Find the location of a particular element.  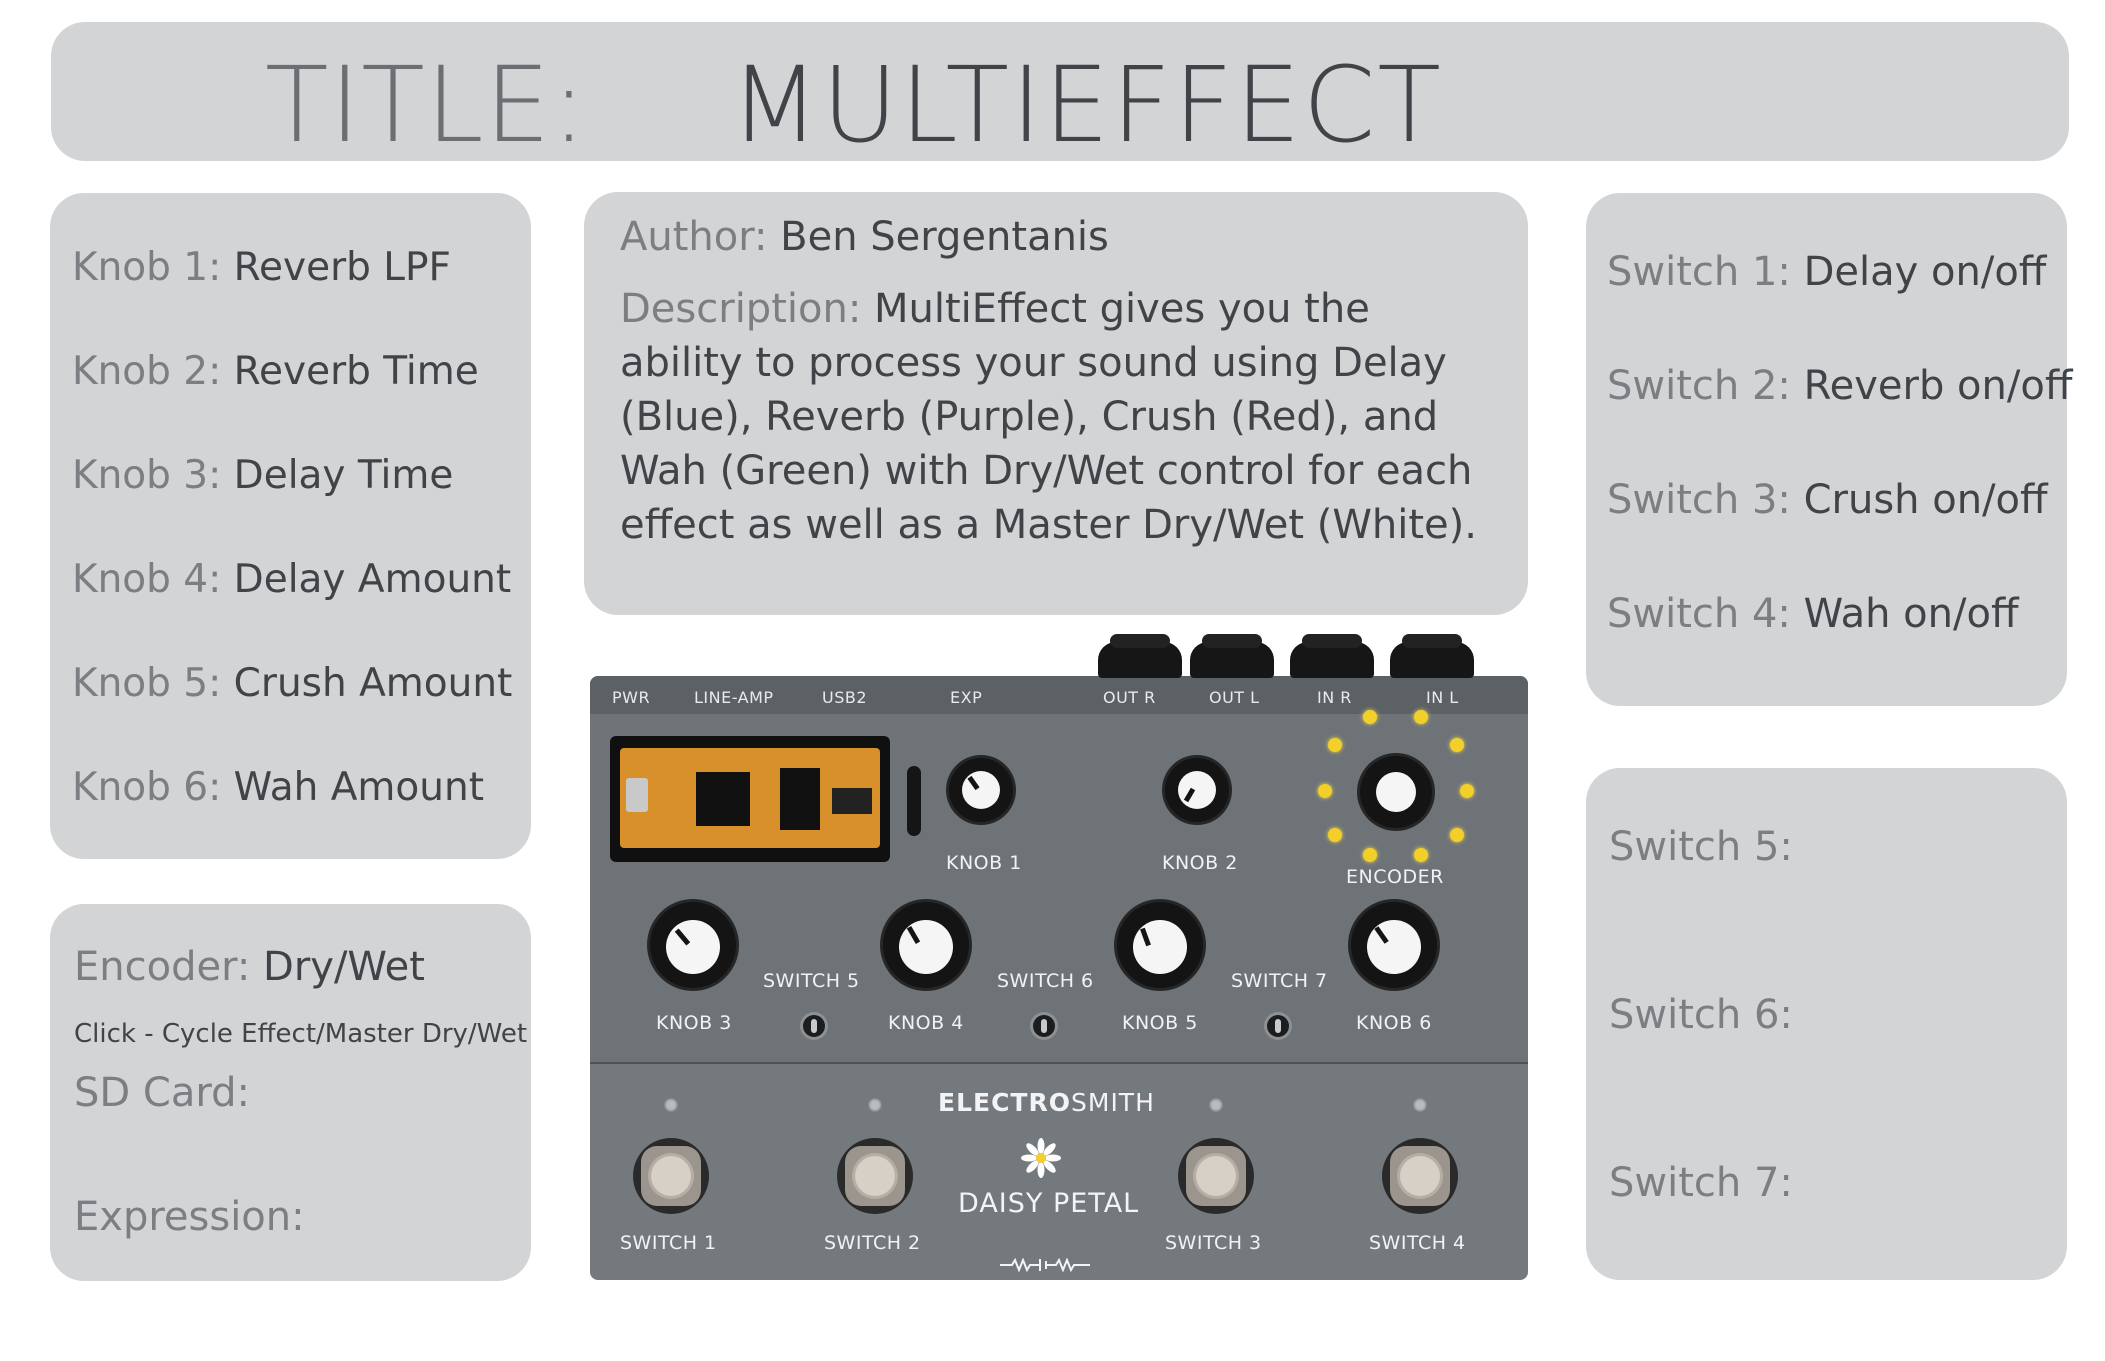

switch-3-led is located at coordinates (1216, 1105).